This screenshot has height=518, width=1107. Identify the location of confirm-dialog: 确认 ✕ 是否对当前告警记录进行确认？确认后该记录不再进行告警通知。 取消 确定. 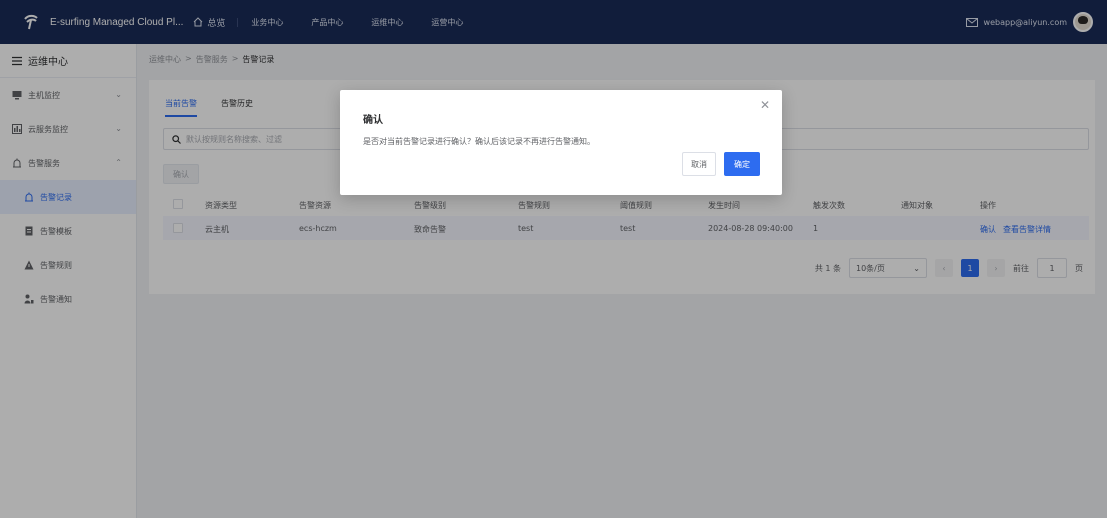
(561, 142).